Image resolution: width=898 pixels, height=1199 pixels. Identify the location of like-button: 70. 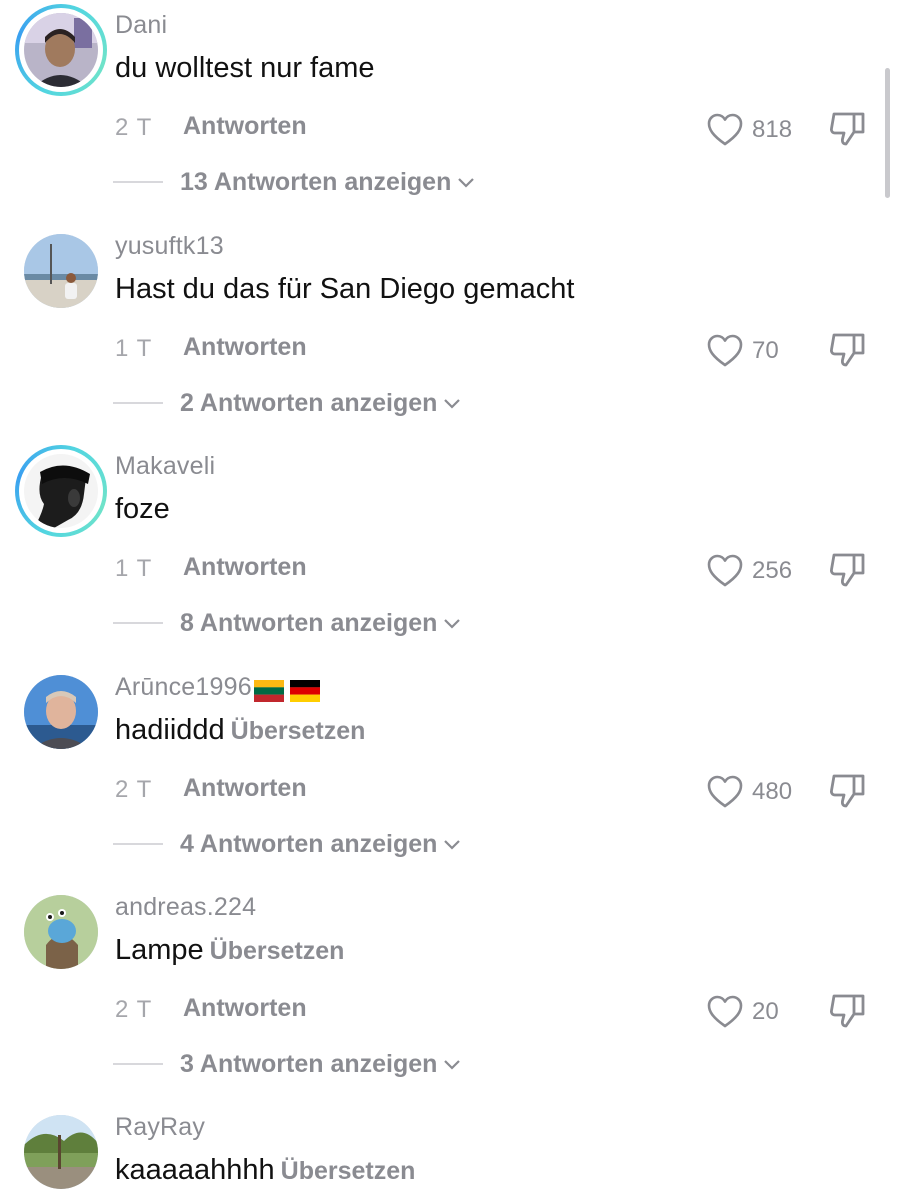
(743, 351).